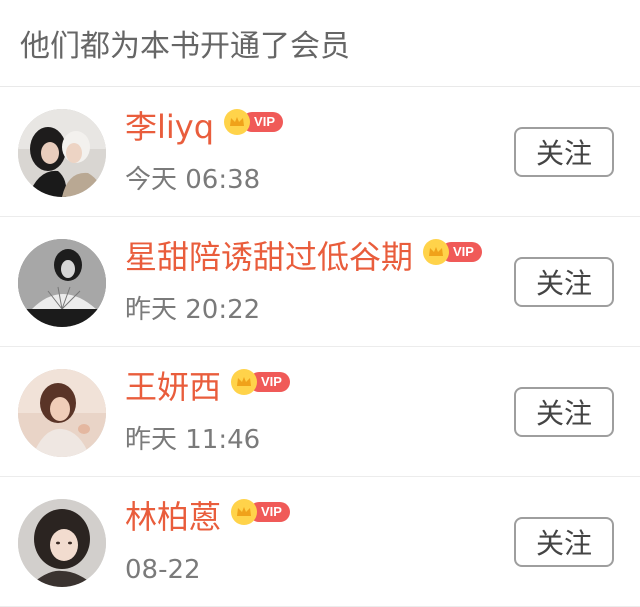  I want to click on page-title: 他们都为本书开通了会员, so click(185, 46).